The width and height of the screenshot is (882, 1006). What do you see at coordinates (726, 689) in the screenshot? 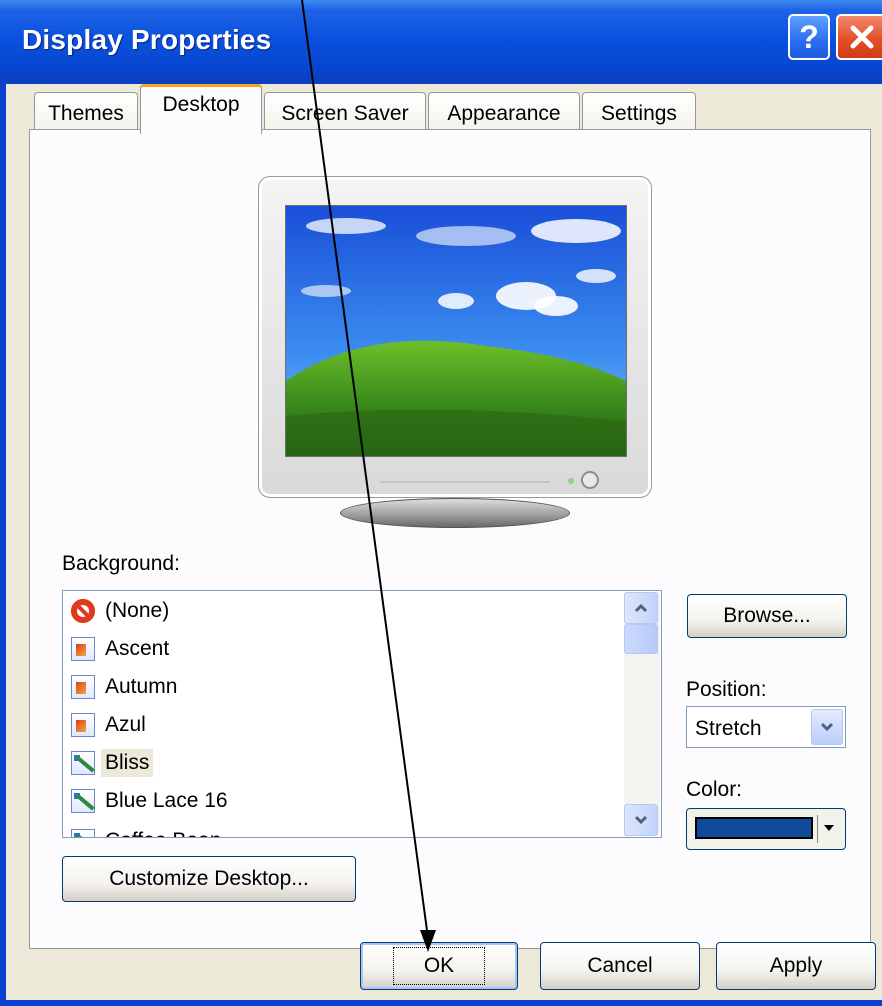
I see `position-label: Position:` at bounding box center [726, 689].